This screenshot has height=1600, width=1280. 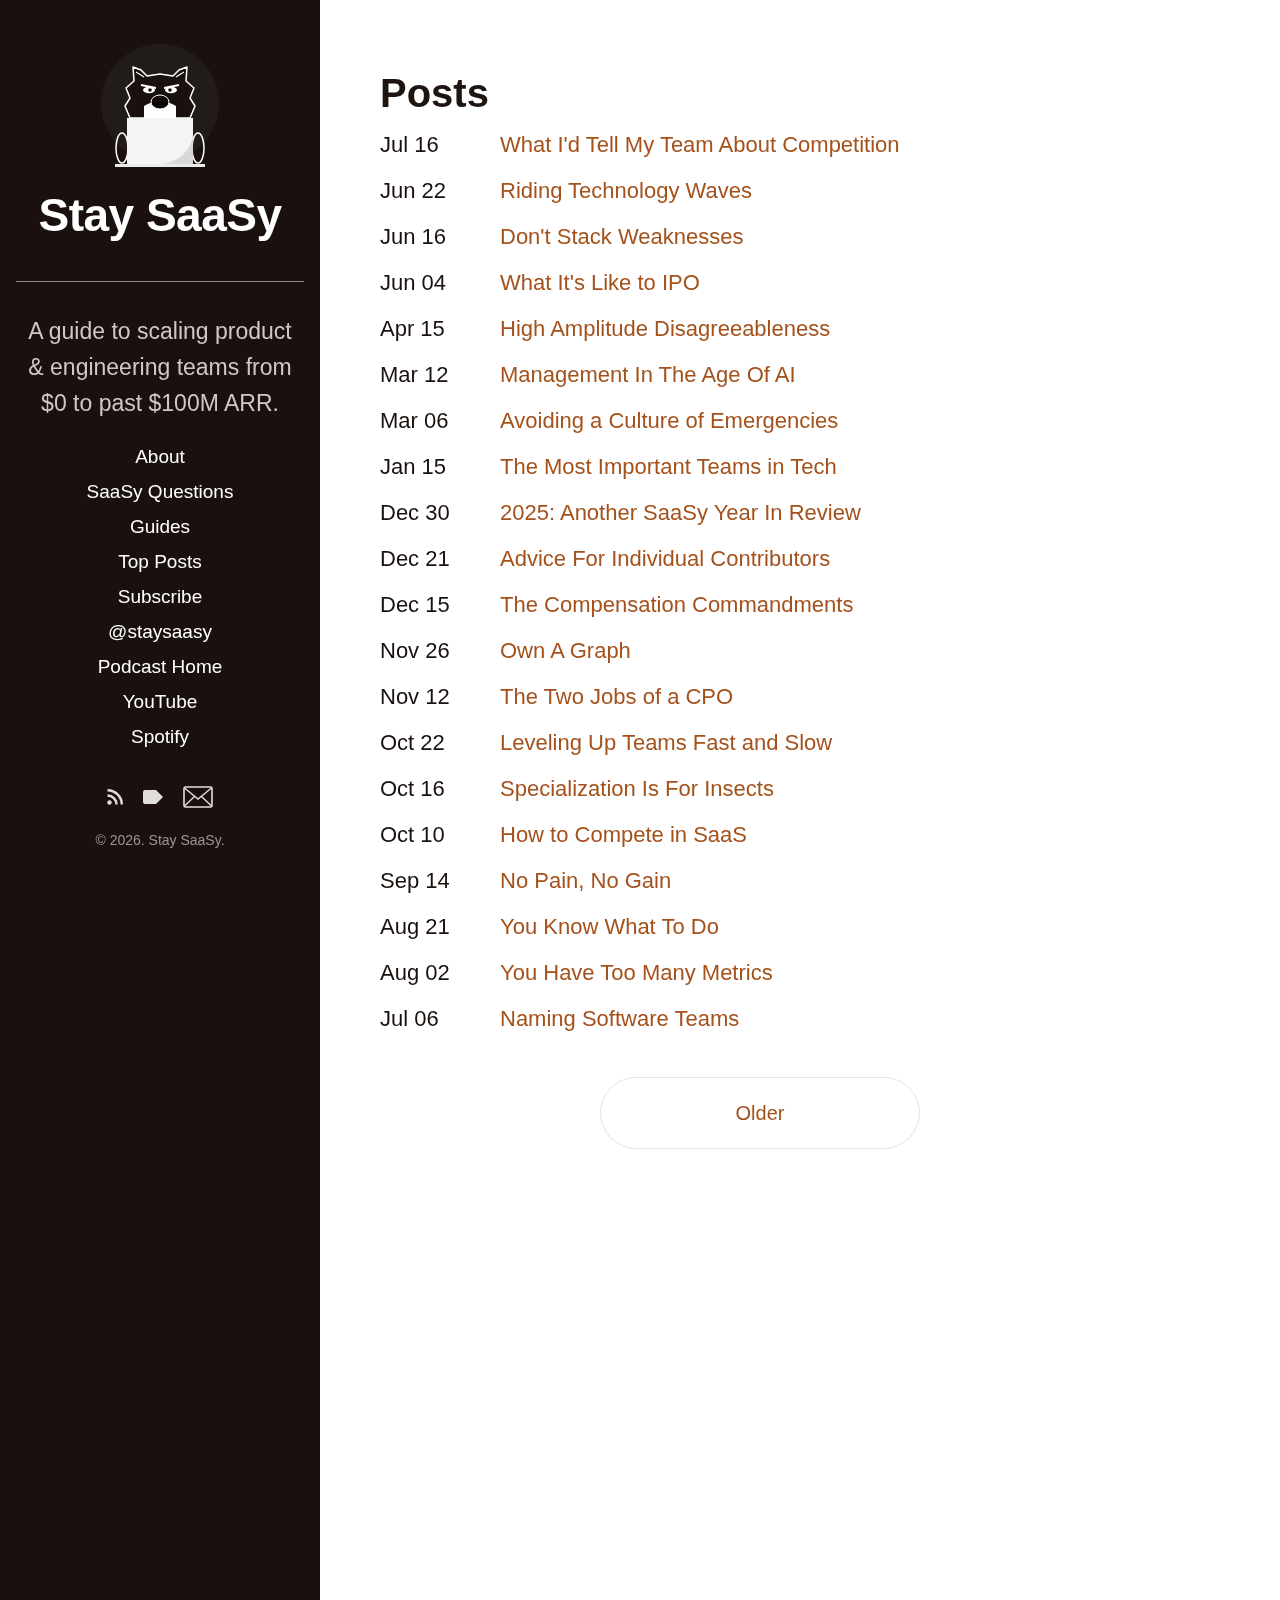 What do you see at coordinates (617, 697) in the screenshot?
I see `post-link: The Two Jobs of a CPO` at bounding box center [617, 697].